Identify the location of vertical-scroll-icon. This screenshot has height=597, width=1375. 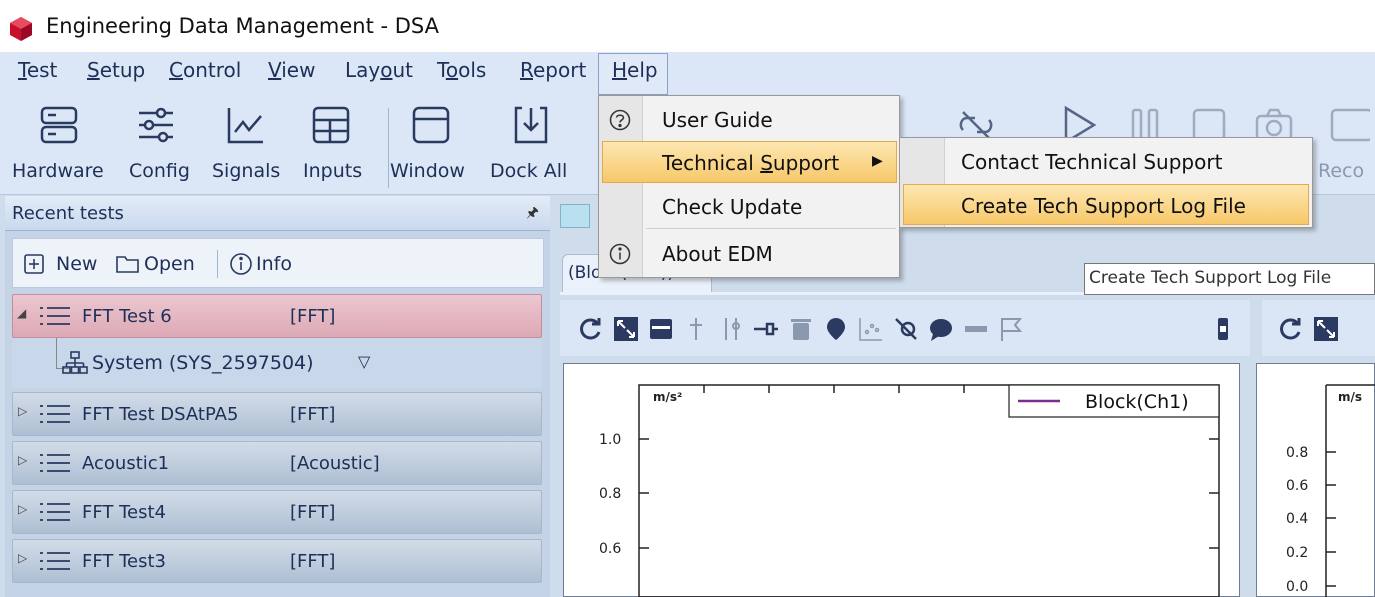
(1223, 329).